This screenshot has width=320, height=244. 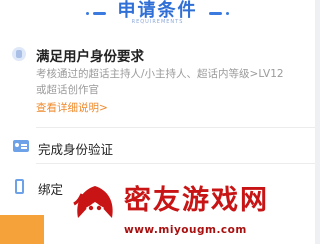 What do you see at coordinates (157, 14) in the screenshot?
I see `section-header: 申请条件 REQUIREMENTS` at bounding box center [157, 14].